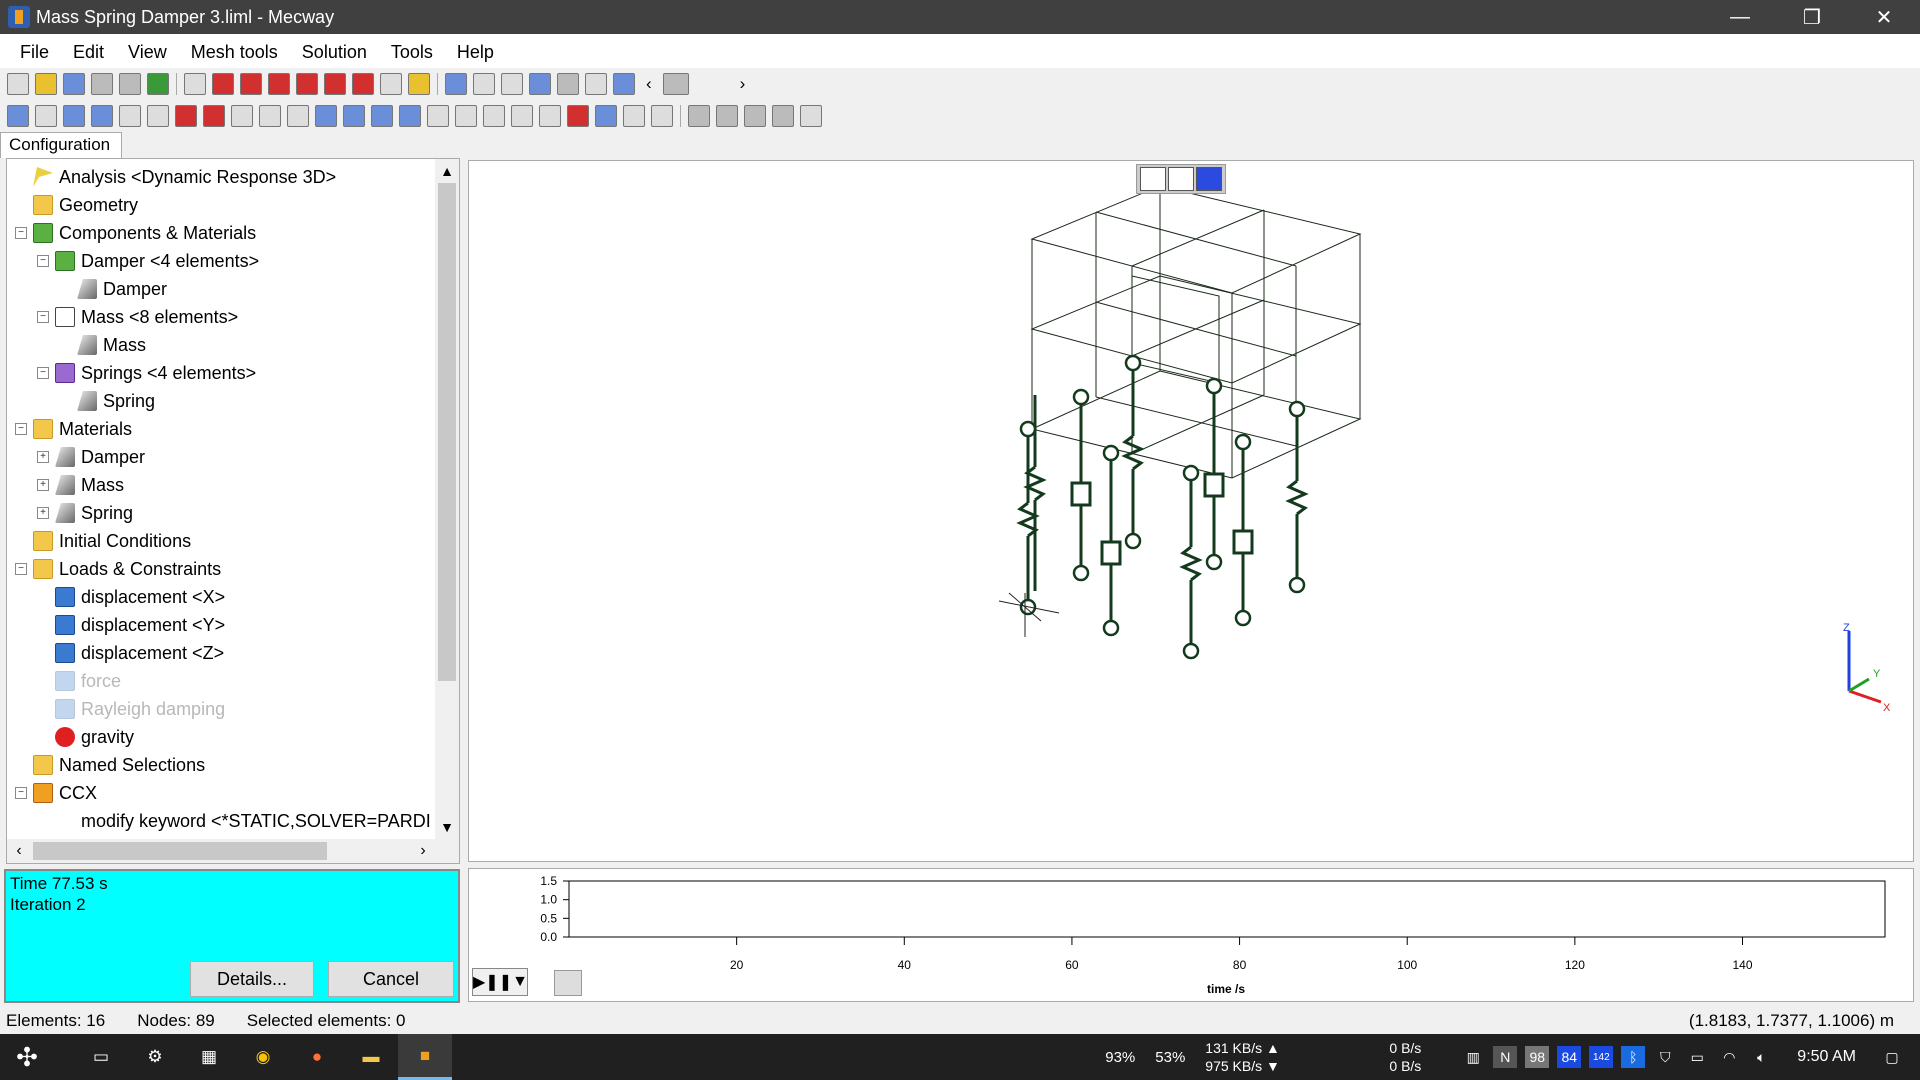 Image resolution: width=1920 pixels, height=1080 pixels. What do you see at coordinates (221, 597) in the screenshot?
I see `tree-item: displacement <X>` at bounding box center [221, 597].